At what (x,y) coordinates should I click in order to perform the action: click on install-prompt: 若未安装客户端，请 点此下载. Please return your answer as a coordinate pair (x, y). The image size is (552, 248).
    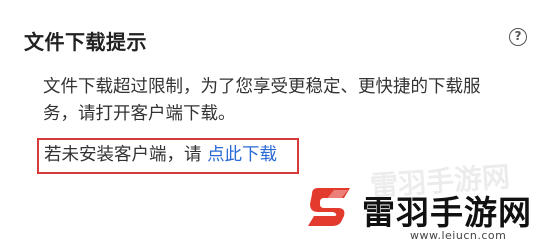
    Looking at the image, I should click on (160, 155).